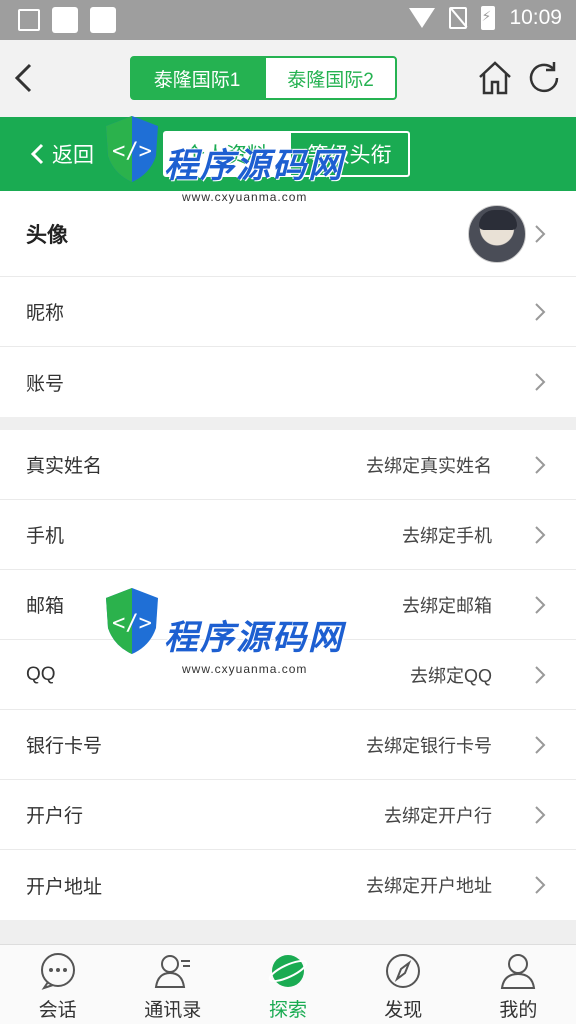 This screenshot has height=1024, width=576. I want to click on tab-label: 探索, so click(288, 1010).